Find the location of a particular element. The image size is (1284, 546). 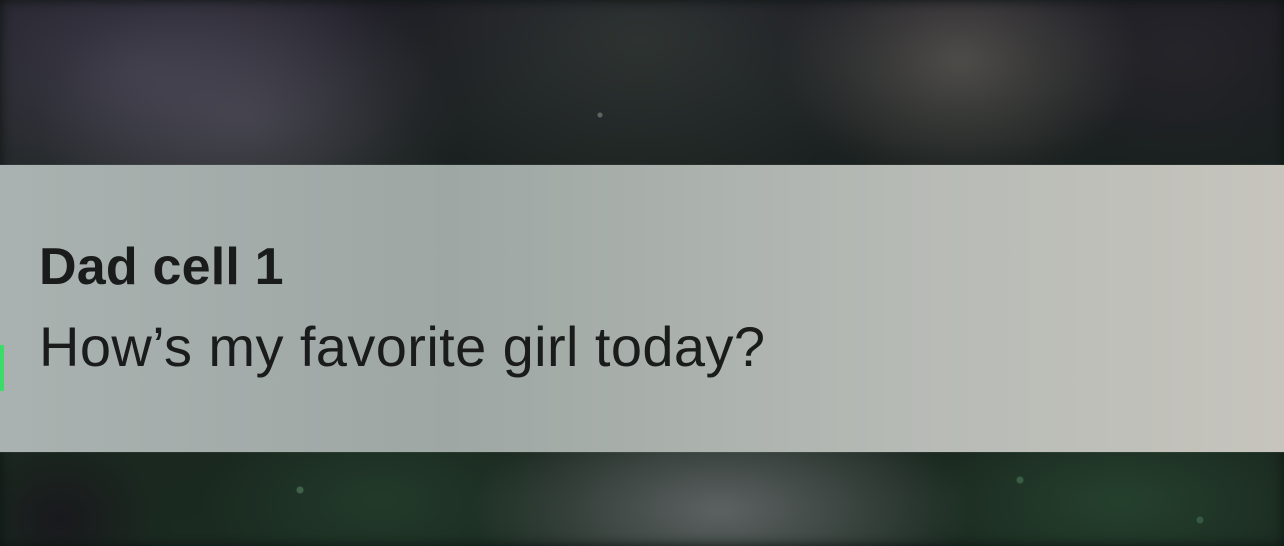

app-accent-strip is located at coordinates (2, 368).